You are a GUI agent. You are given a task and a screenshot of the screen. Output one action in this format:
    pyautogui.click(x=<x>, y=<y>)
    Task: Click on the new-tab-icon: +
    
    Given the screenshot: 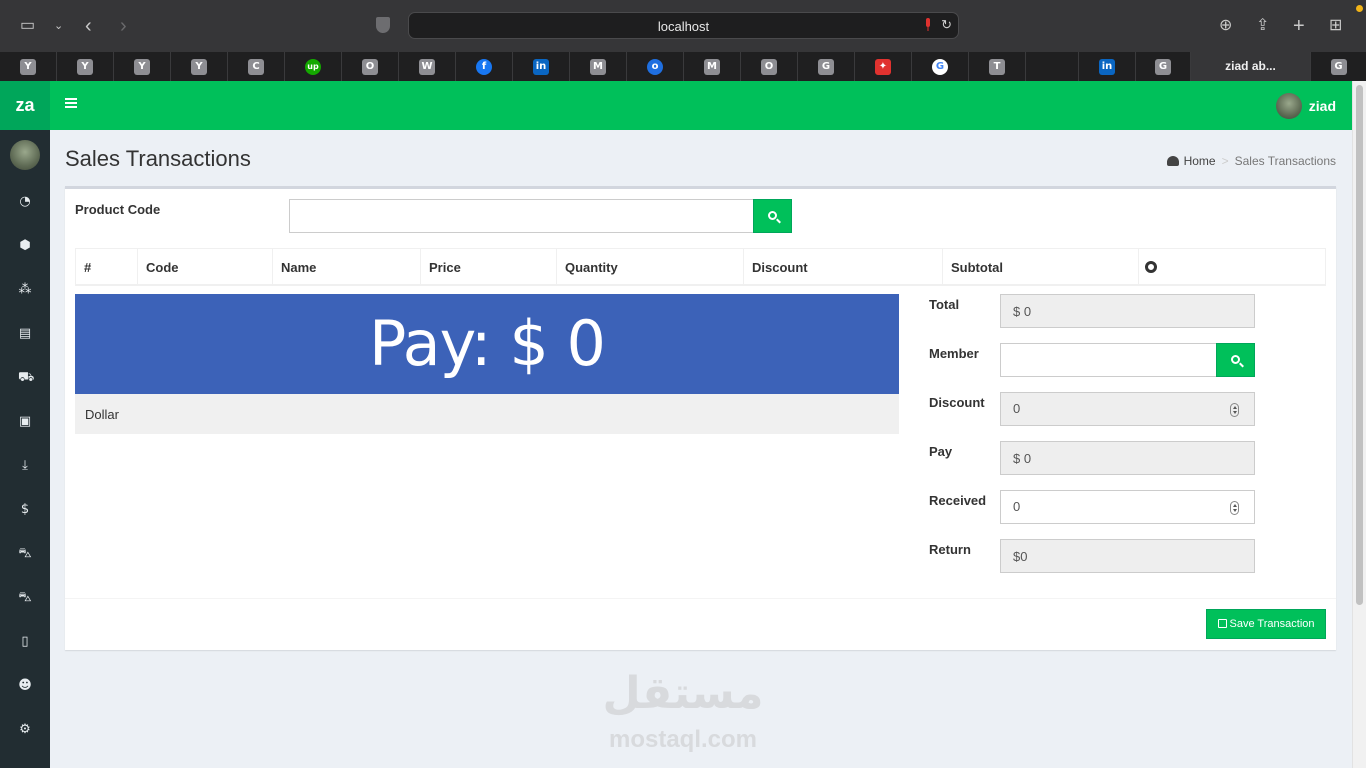 What is the action you would take?
    pyautogui.click(x=1299, y=26)
    